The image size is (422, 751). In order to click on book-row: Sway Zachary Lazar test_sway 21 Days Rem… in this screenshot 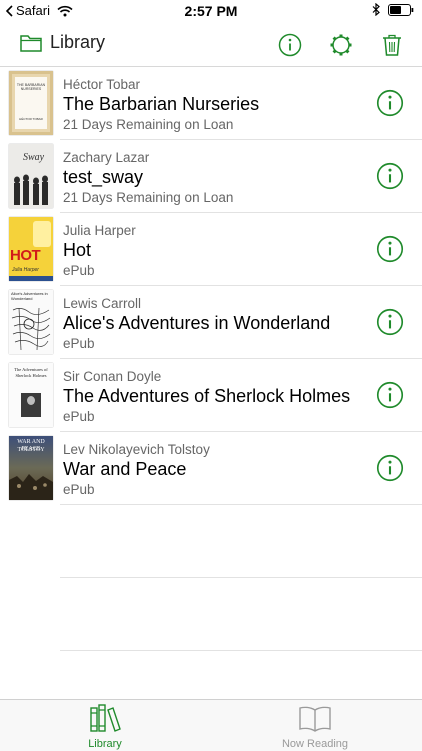, I will do `click(211, 176)`.